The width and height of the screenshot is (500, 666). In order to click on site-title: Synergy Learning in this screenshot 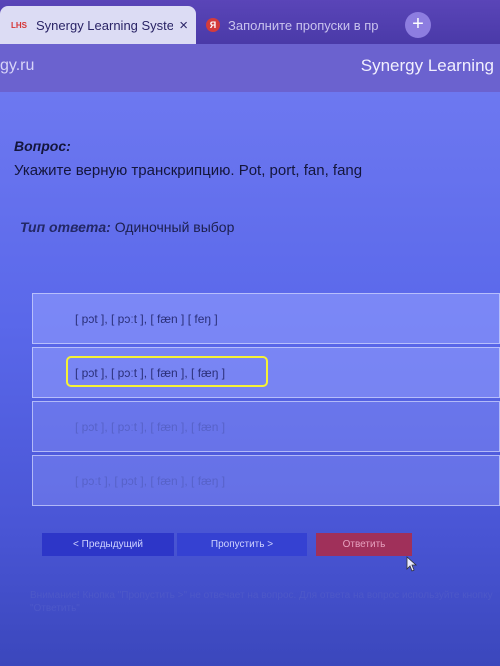, I will do `click(427, 65)`.